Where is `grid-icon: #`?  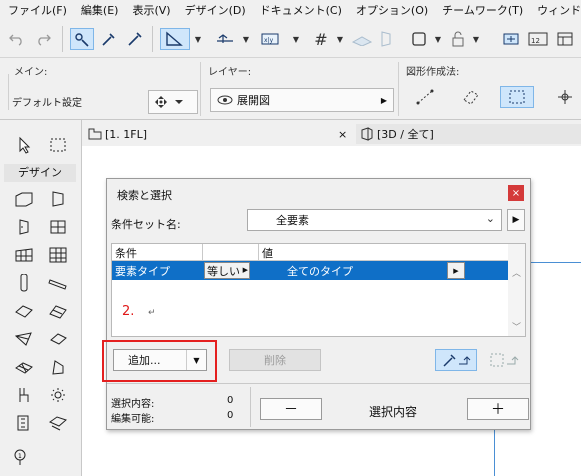
grid-icon: # is located at coordinates (321, 39).